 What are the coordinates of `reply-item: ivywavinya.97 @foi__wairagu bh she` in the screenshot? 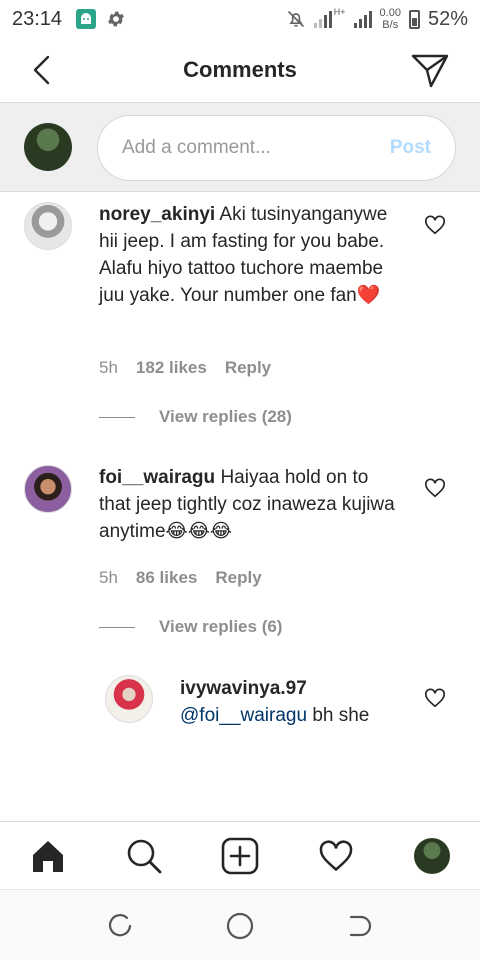 It's located at (240, 700).